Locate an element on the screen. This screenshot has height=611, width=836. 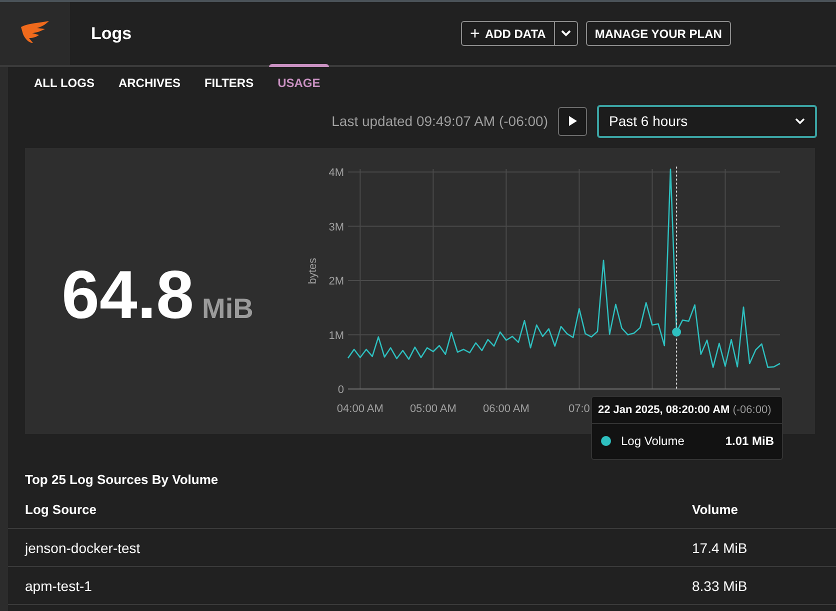
x-axis-label: 07:0 is located at coordinates (579, 409).